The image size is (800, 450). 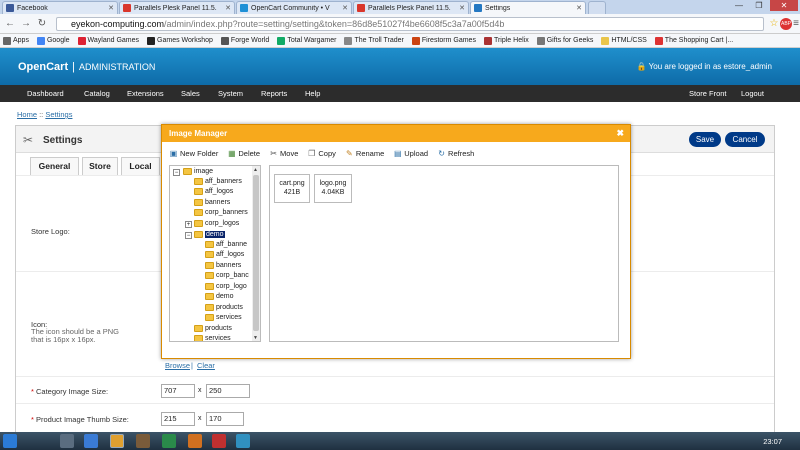 I want to click on opencart-icon, so click(x=244, y=8).